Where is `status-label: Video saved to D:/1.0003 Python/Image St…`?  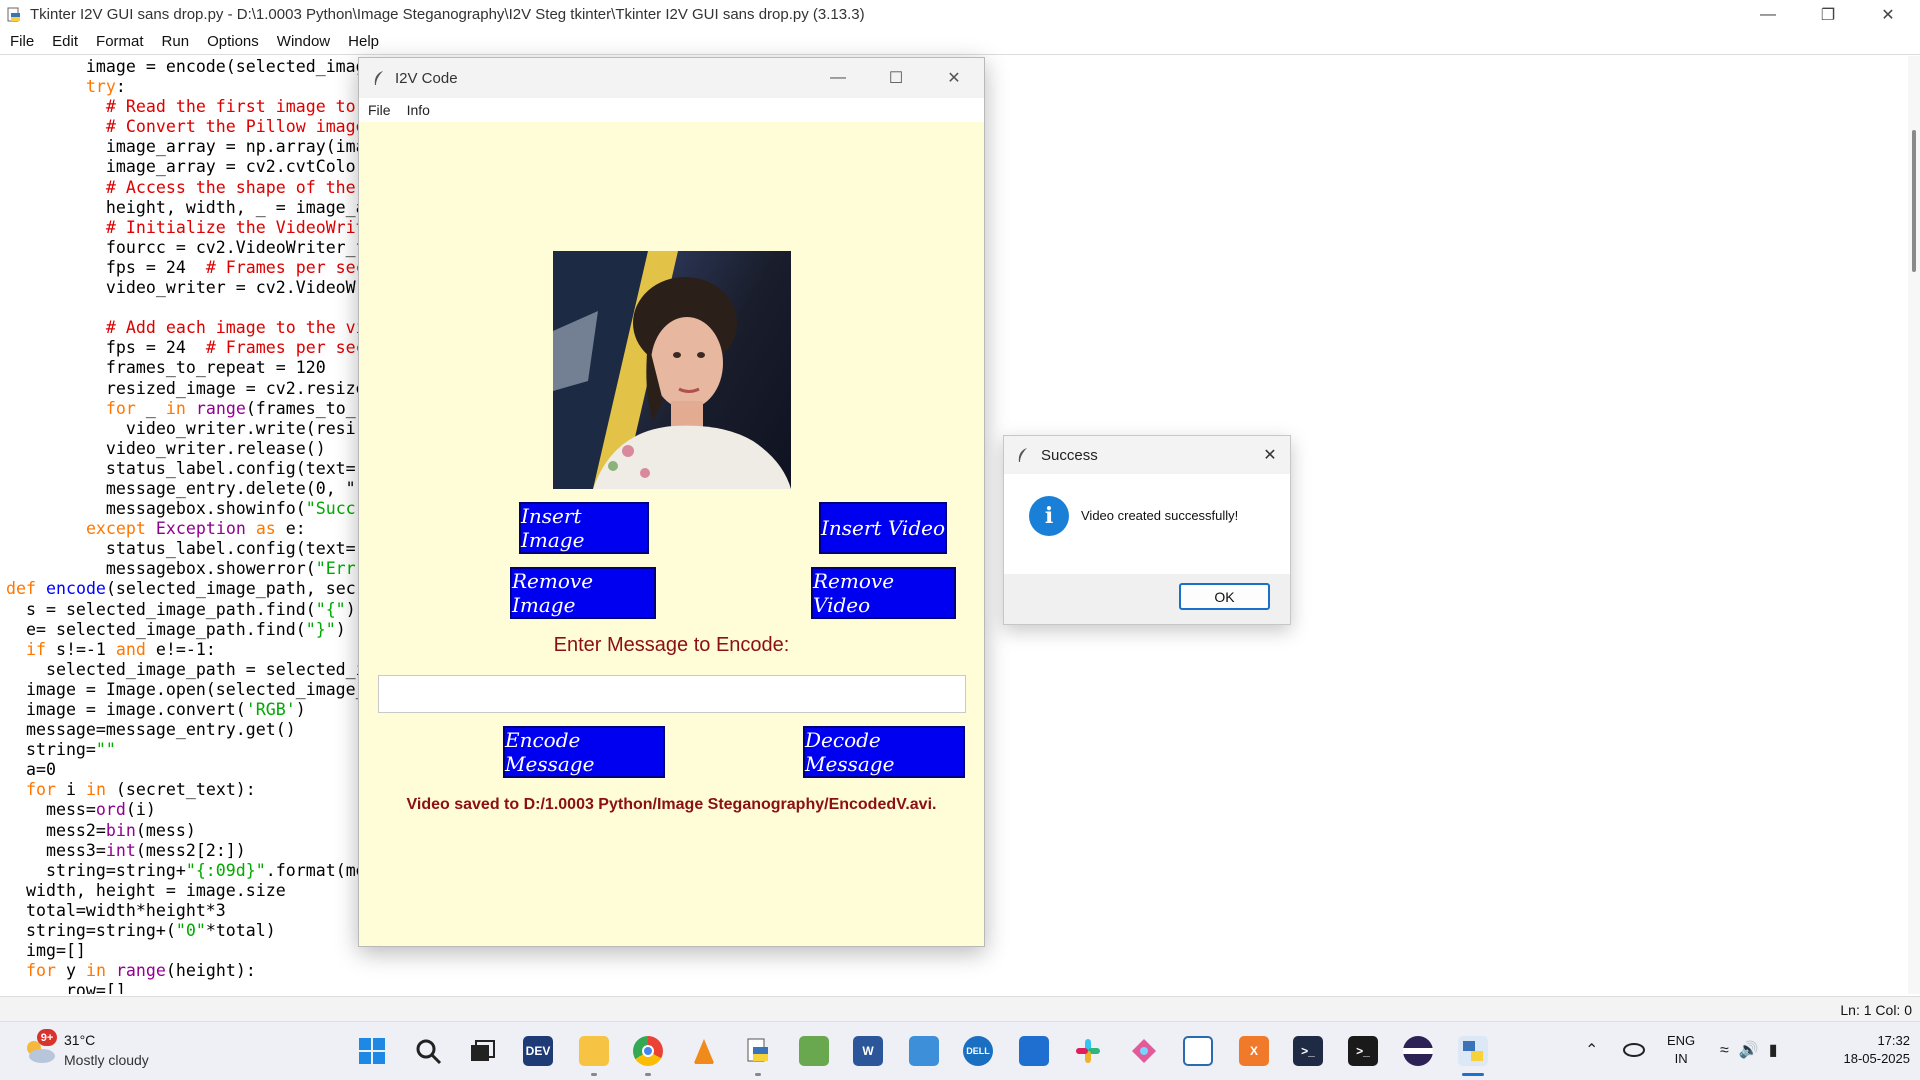 status-label: Video saved to D:/1.0003 Python/Image St… is located at coordinates (671, 804).